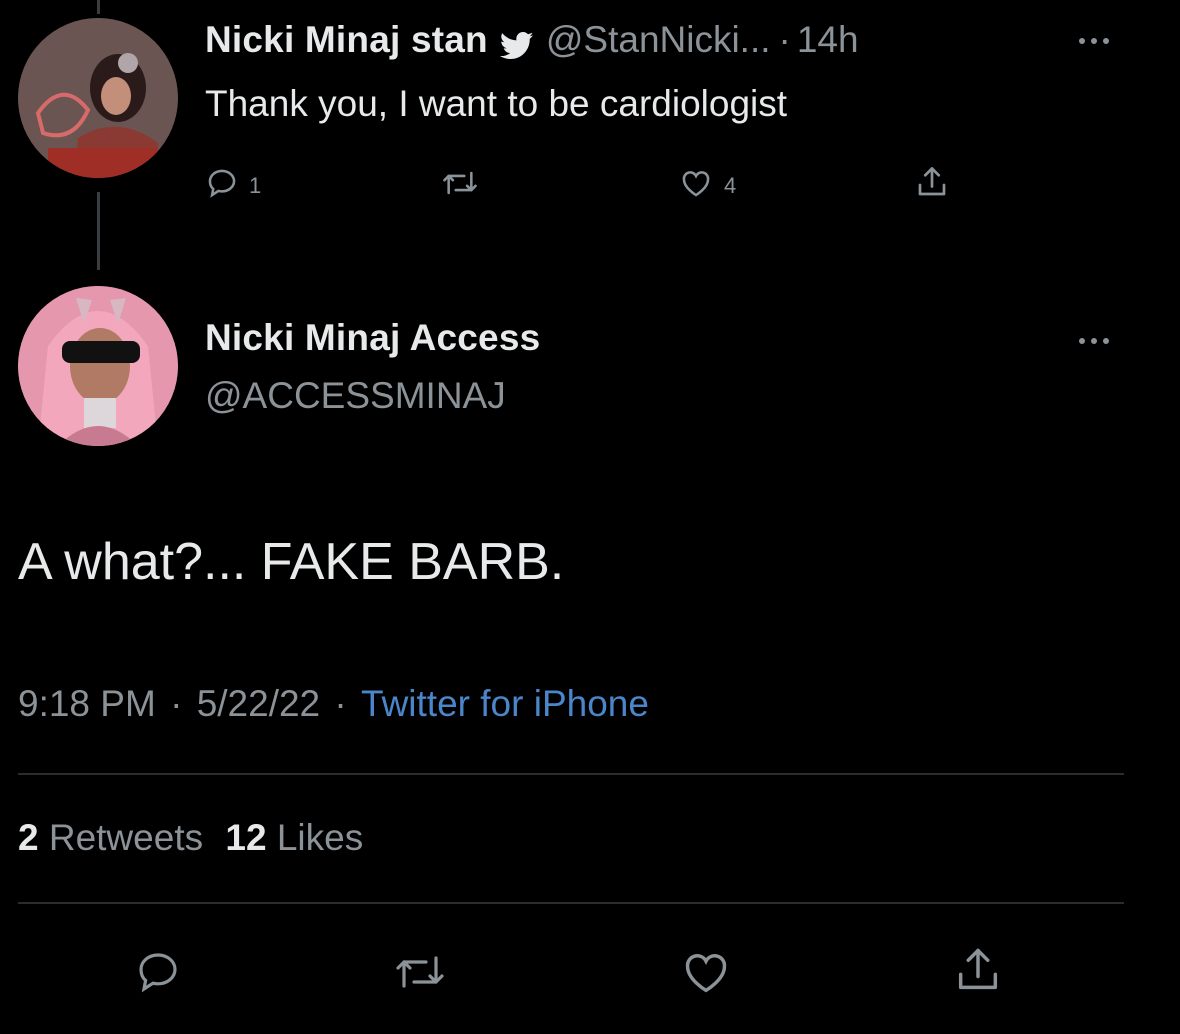 This screenshot has height=1034, width=1180. What do you see at coordinates (258, 703) in the screenshot?
I see `tweet-date: 5/22/22` at bounding box center [258, 703].